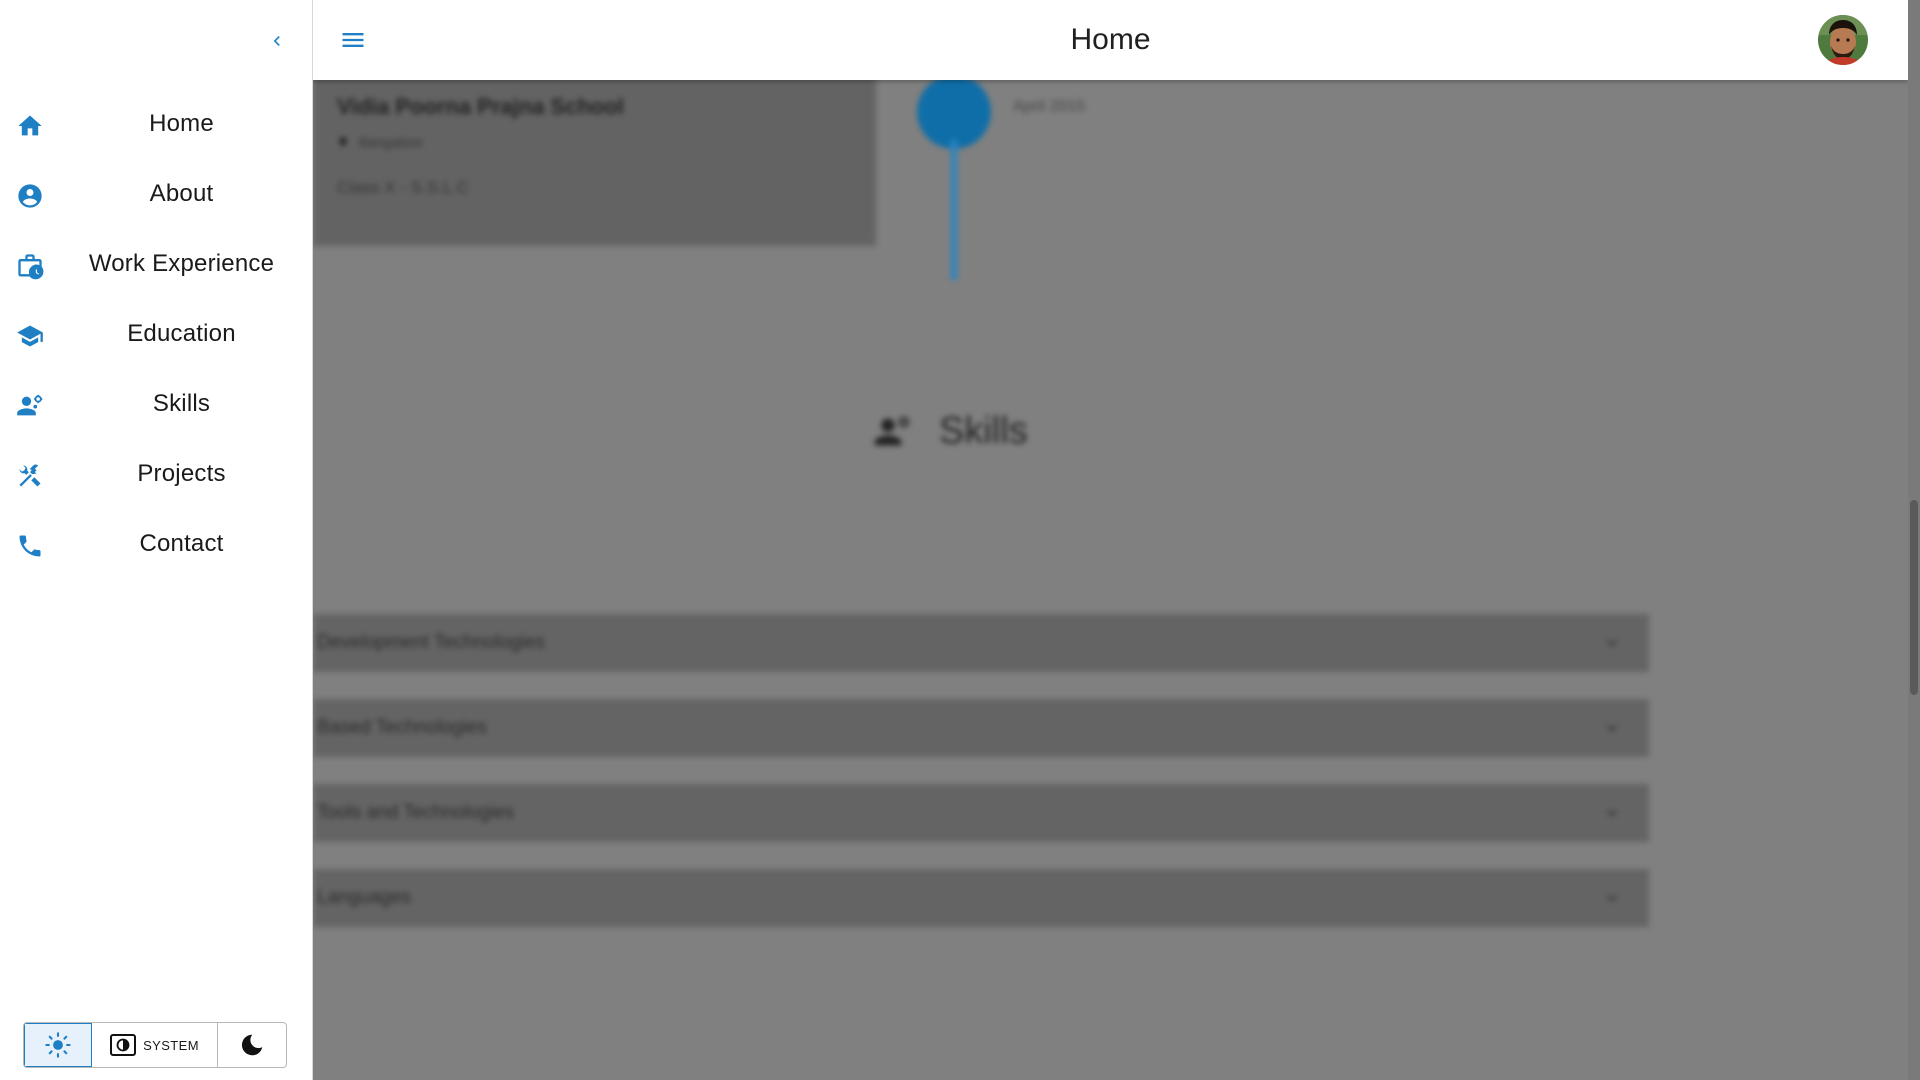  What do you see at coordinates (416, 812) in the screenshot?
I see `skill-accordion-label: Tools and Technologies` at bounding box center [416, 812].